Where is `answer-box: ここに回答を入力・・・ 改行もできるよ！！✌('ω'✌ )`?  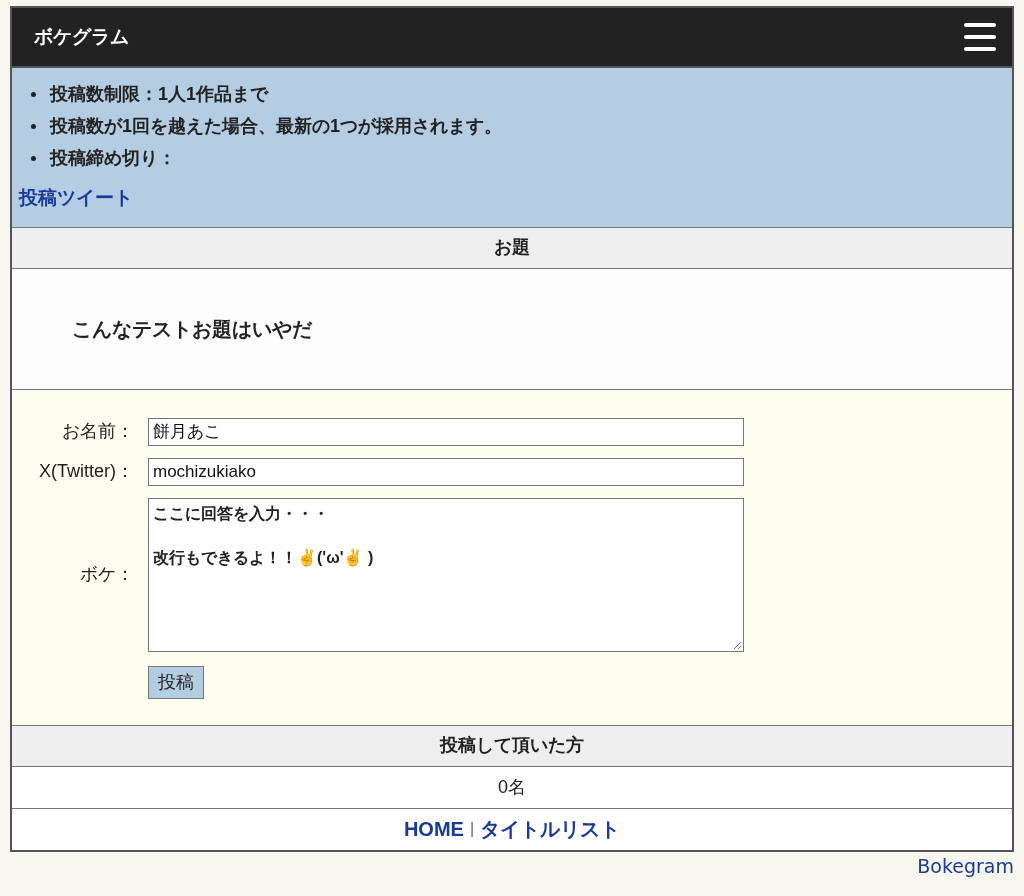 answer-box: ここに回答を入力・・・ 改行もできるよ！！✌('ω'✌ ) is located at coordinates (446, 574).